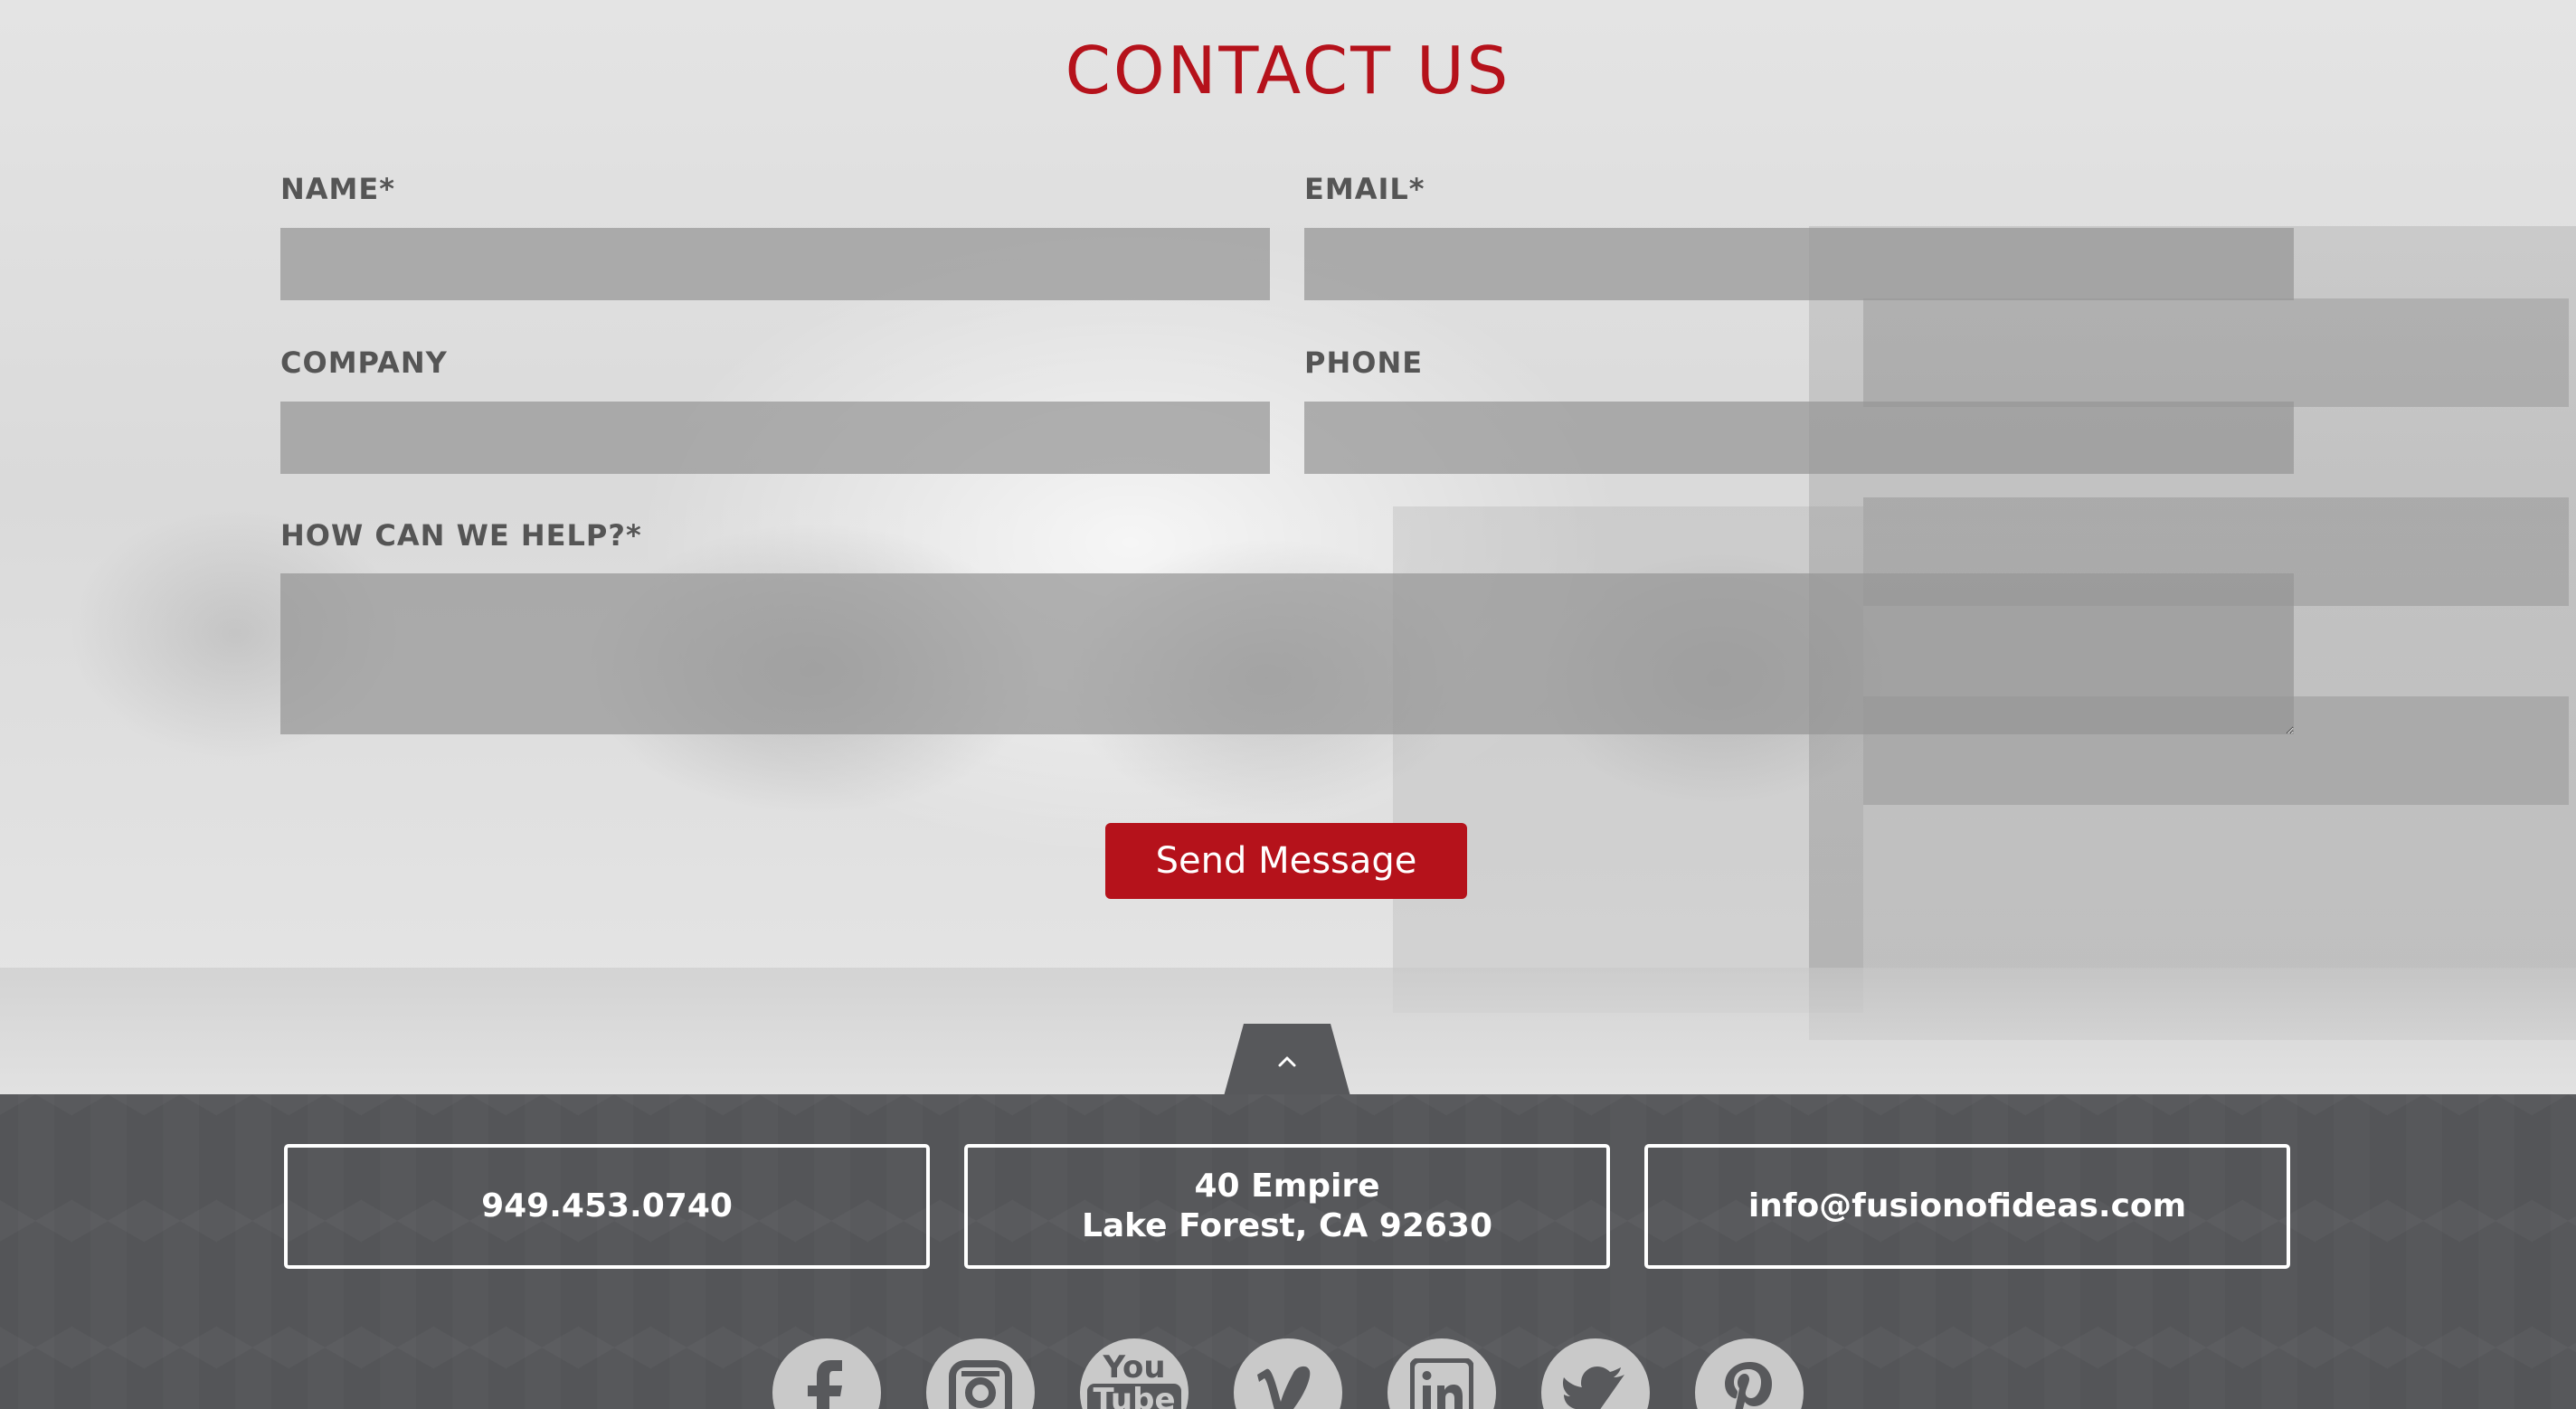 The image size is (2576, 1409). I want to click on page-title: CONTACT US, so click(1288, 71).